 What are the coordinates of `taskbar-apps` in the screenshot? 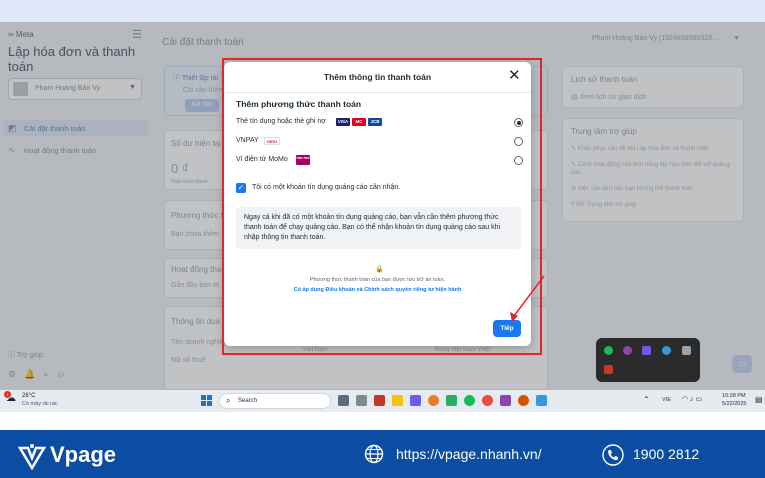 It's located at (456, 401).